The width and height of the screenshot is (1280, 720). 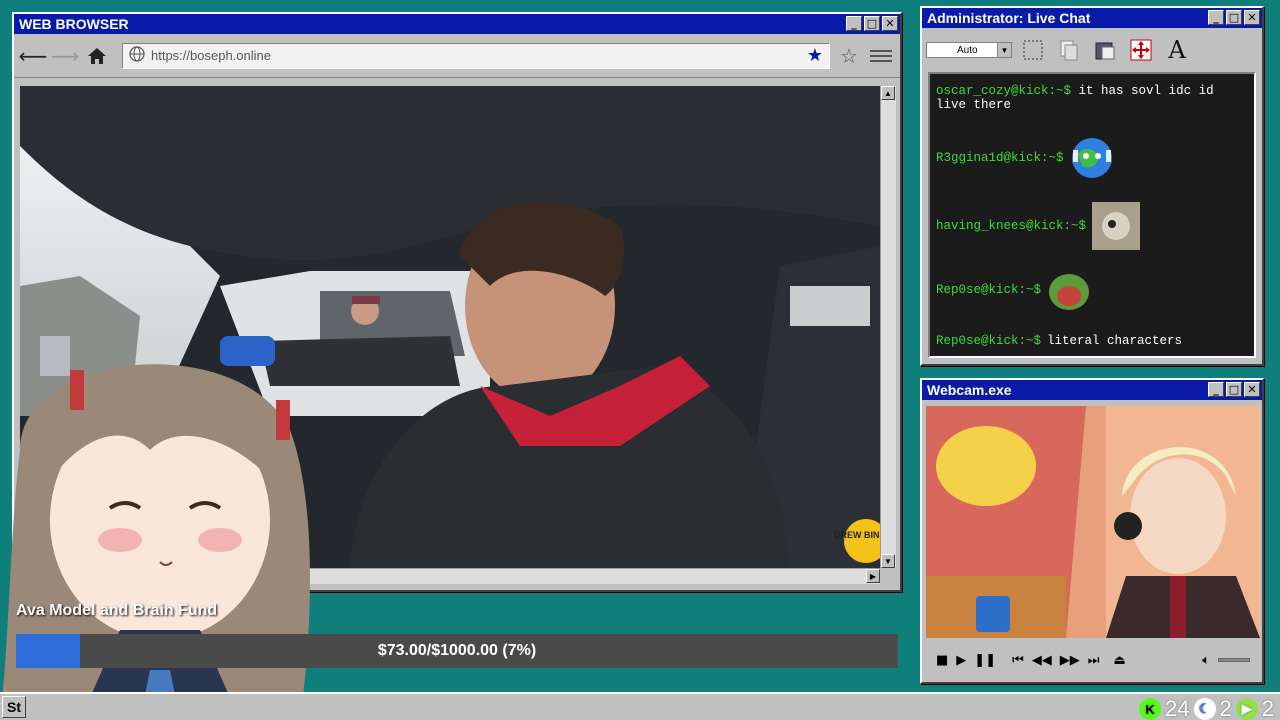 I want to click on back-arrow-icon: ⟵, so click(x=33, y=56).